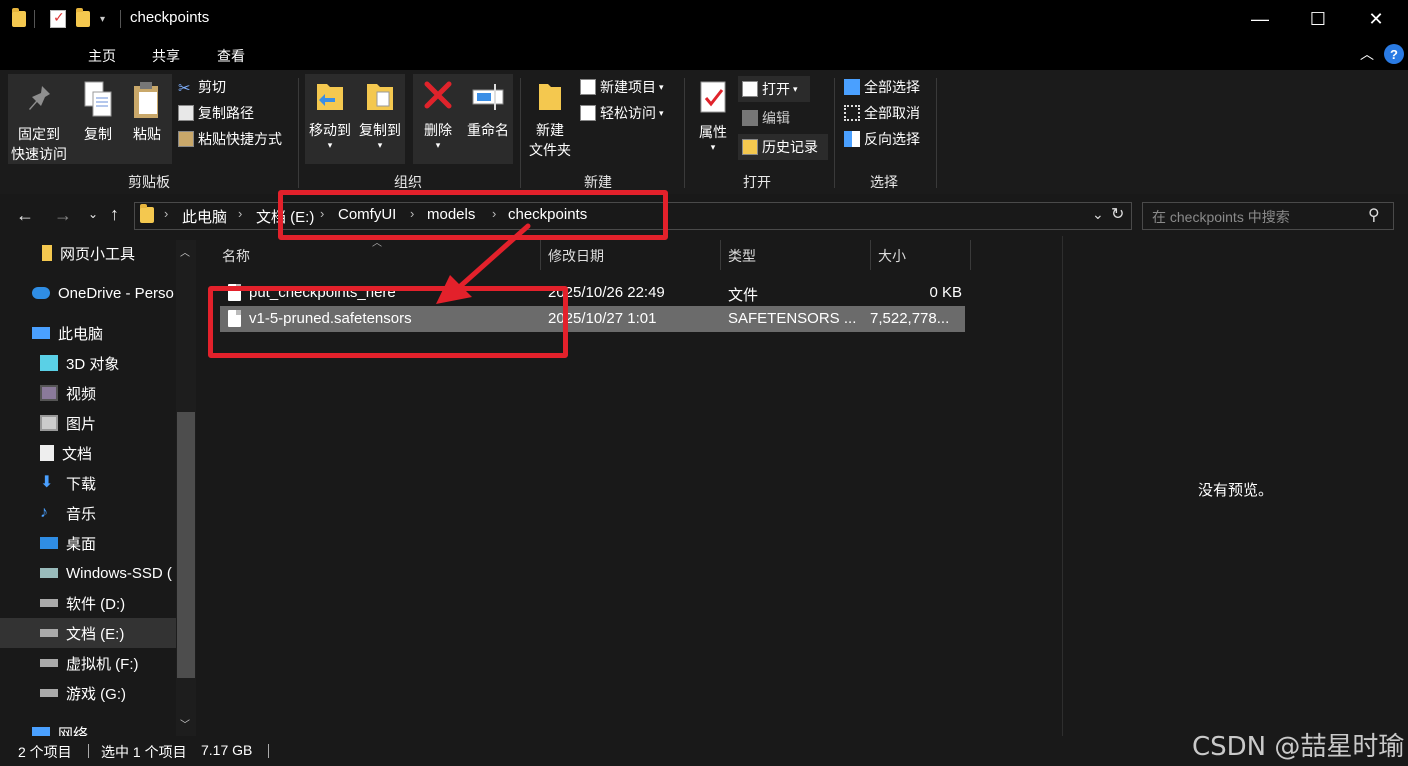  What do you see at coordinates (186, 113) in the screenshot?
I see `copy-path-icon` at bounding box center [186, 113].